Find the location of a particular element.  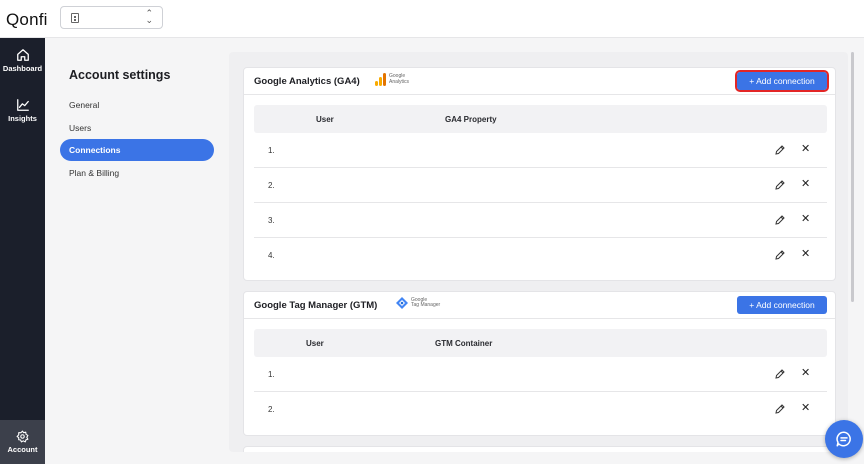

gtm-add-connection-button: + Add connection is located at coordinates (782, 305).